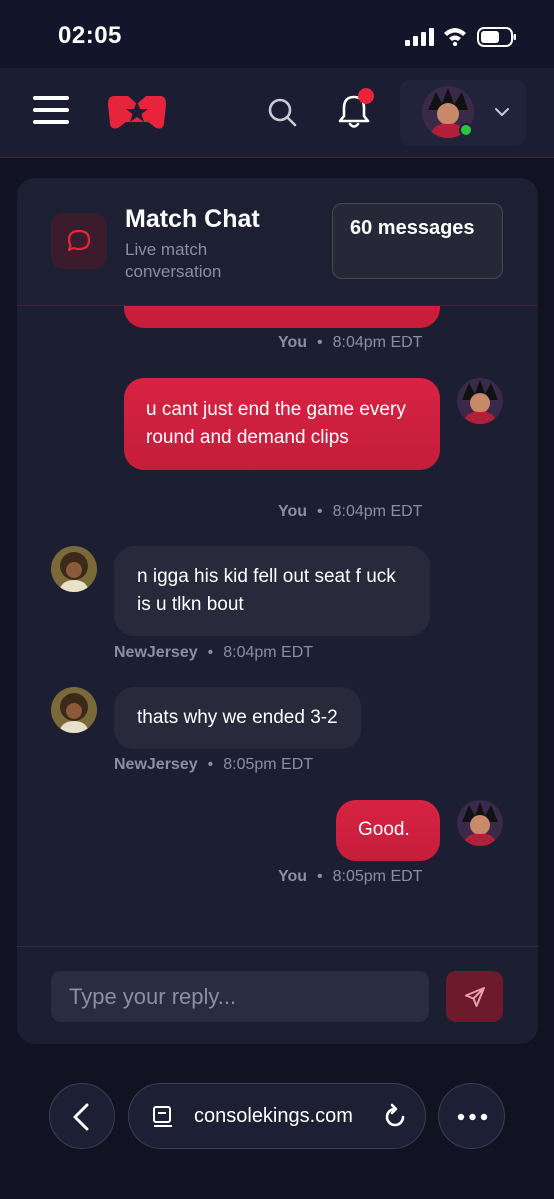  I want to click on reload-icon, so click(395, 1117).